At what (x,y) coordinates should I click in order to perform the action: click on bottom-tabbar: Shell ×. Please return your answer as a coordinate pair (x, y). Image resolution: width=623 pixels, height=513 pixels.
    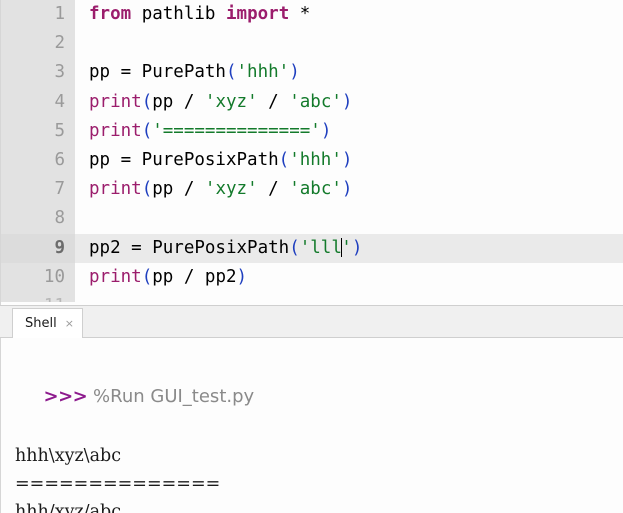
    Looking at the image, I should click on (311, 321).